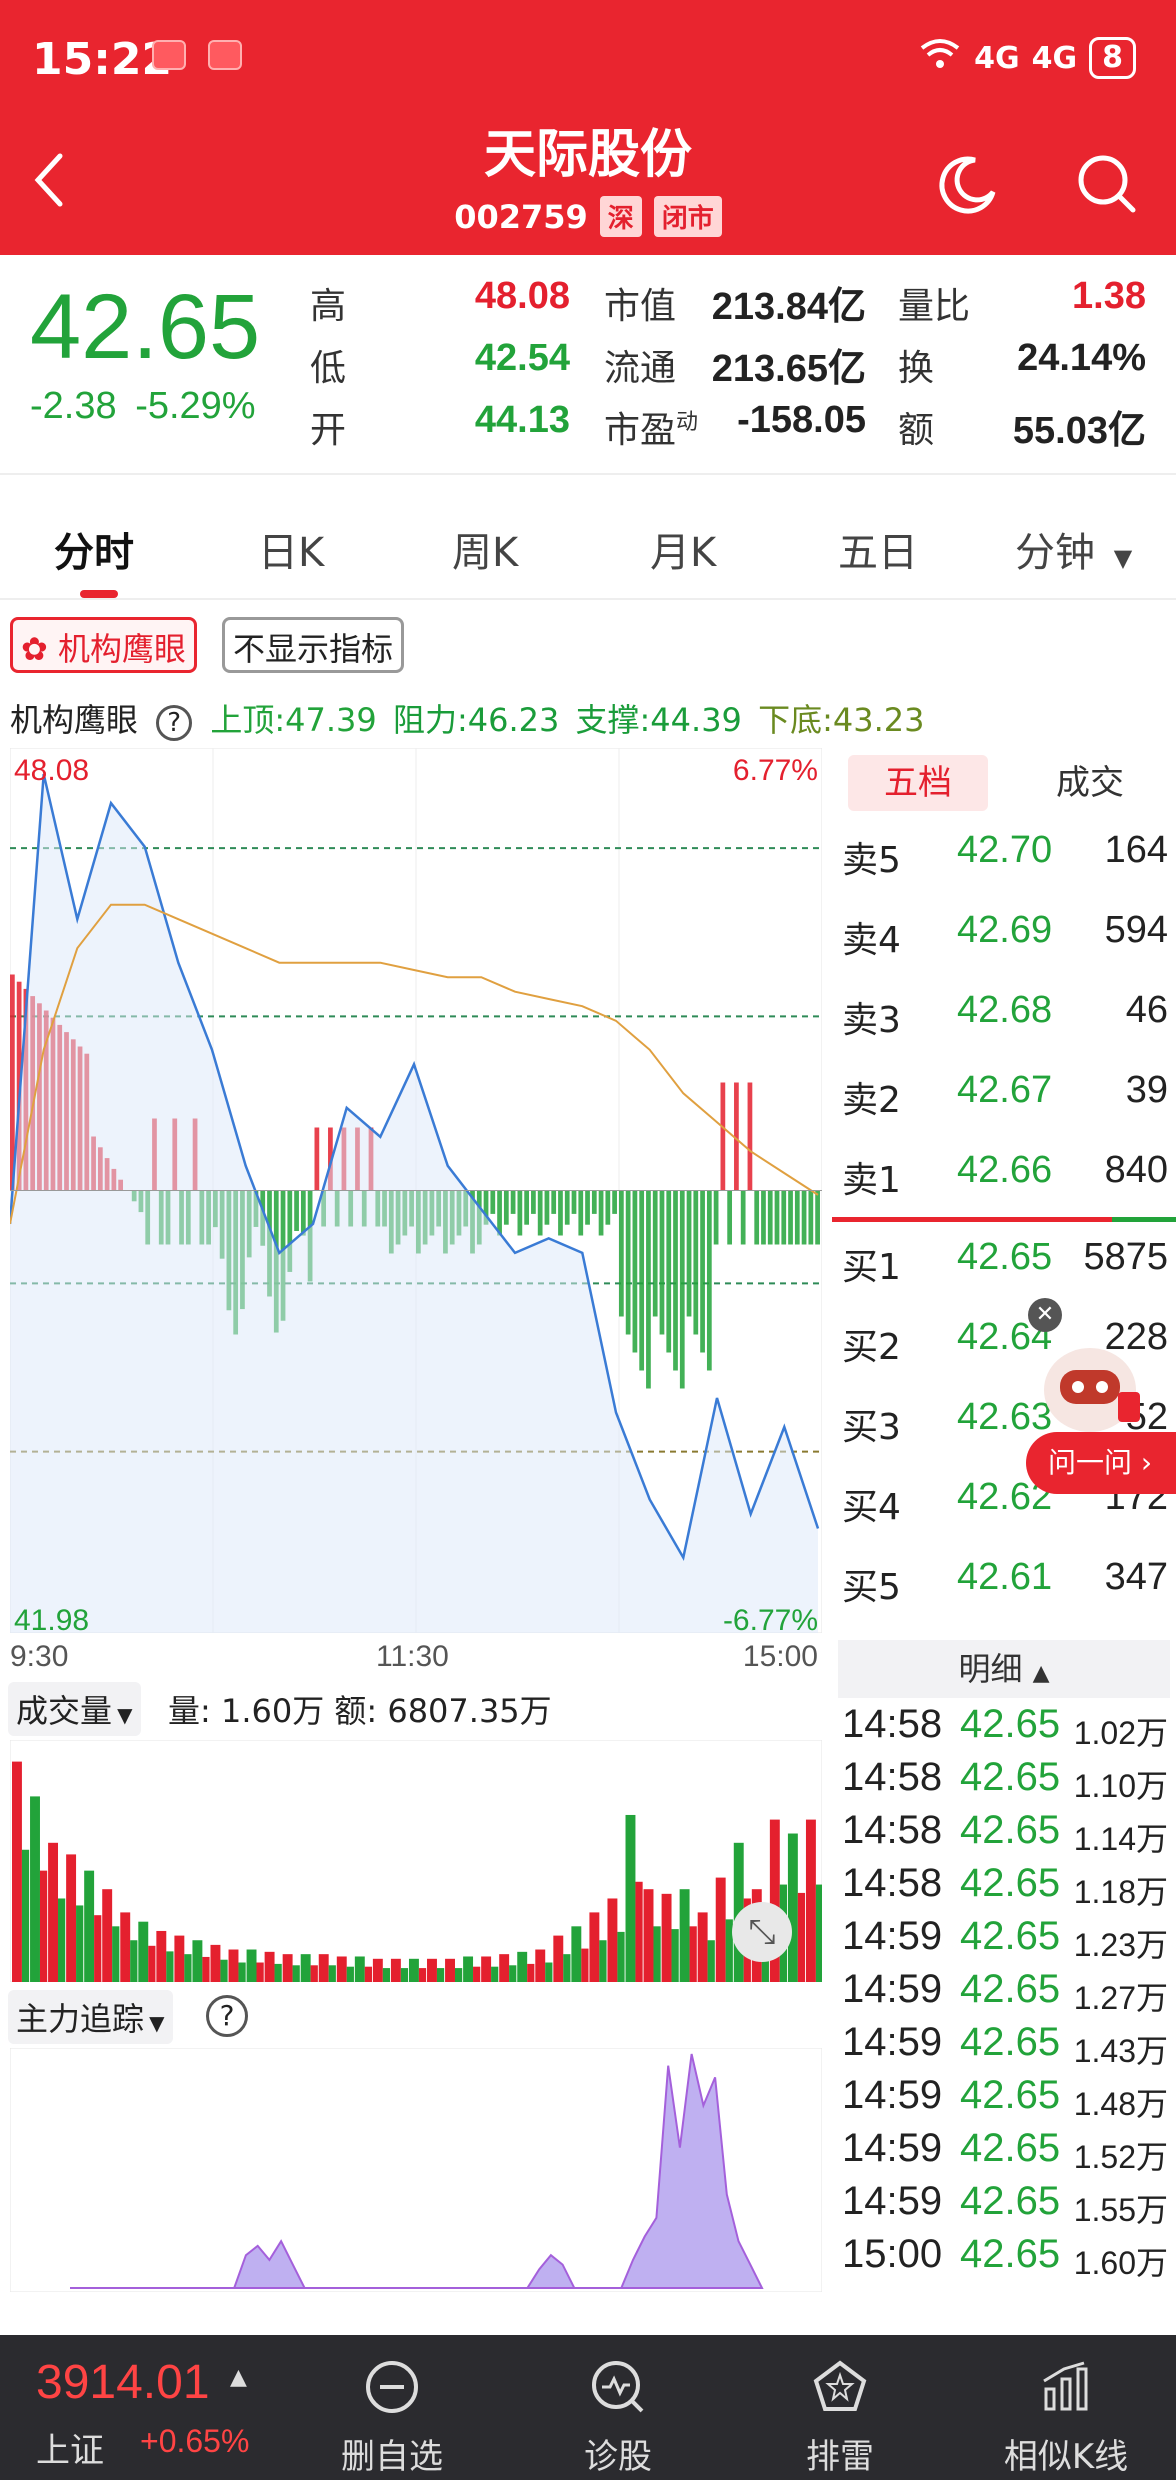 The image size is (1176, 2480). Describe the element at coordinates (918, 783) in the screenshot. I see `tab-five-level: 五档` at that location.